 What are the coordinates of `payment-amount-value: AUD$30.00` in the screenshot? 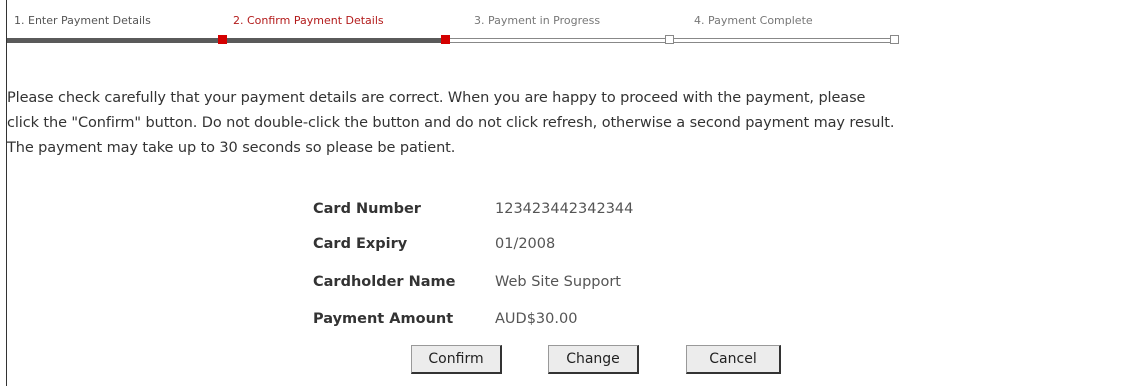 It's located at (536, 319).